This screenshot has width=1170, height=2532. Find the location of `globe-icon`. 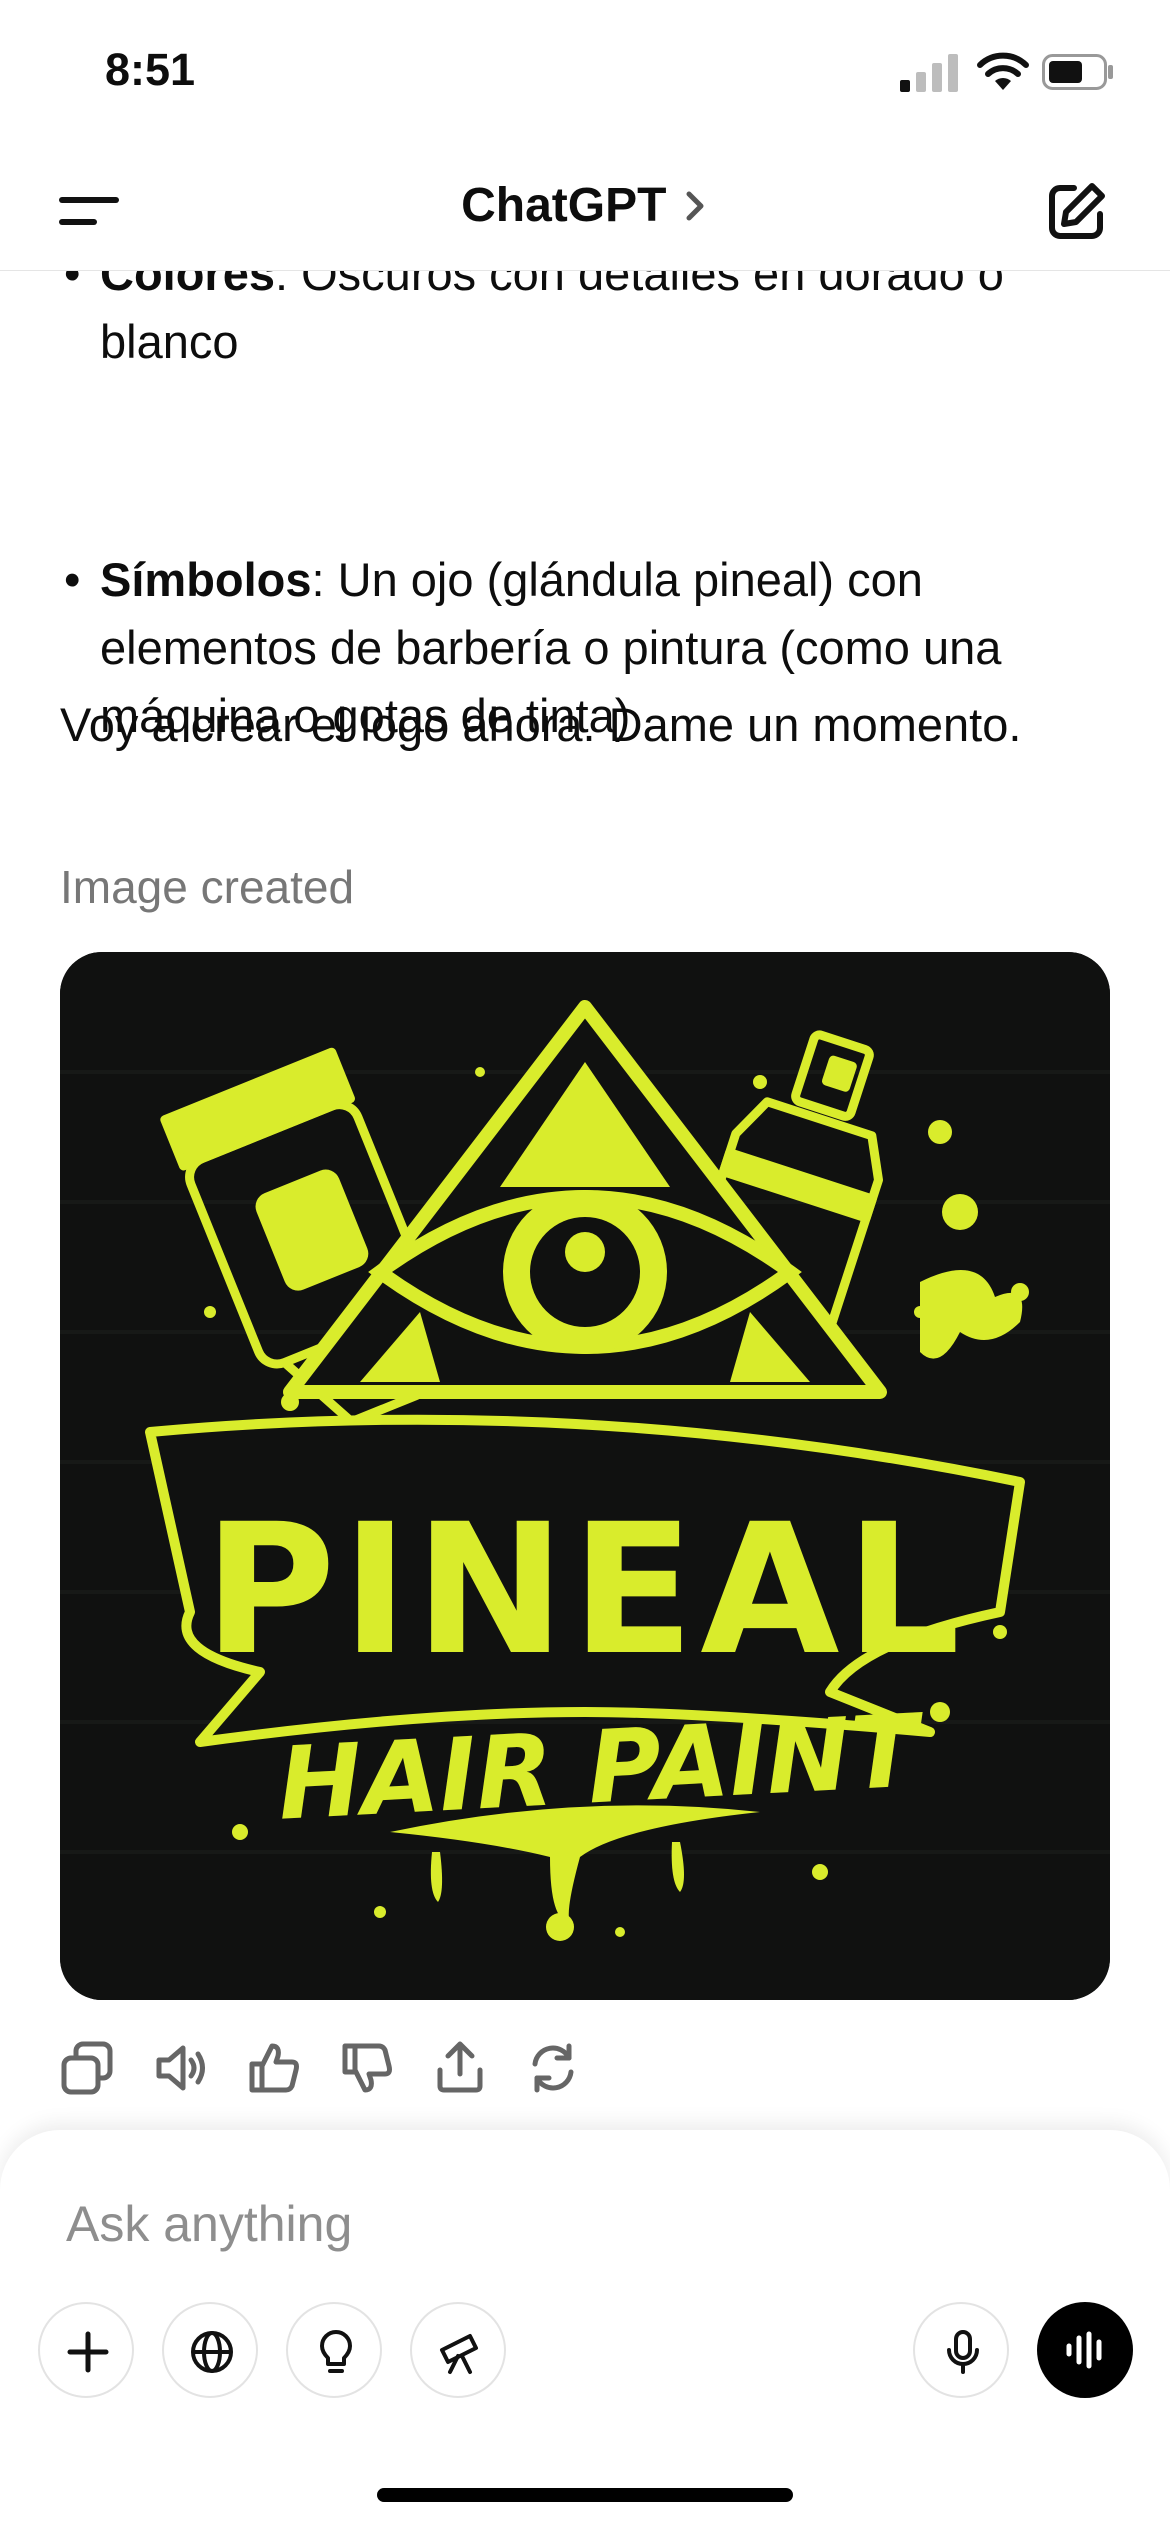

globe-icon is located at coordinates (212, 2352).